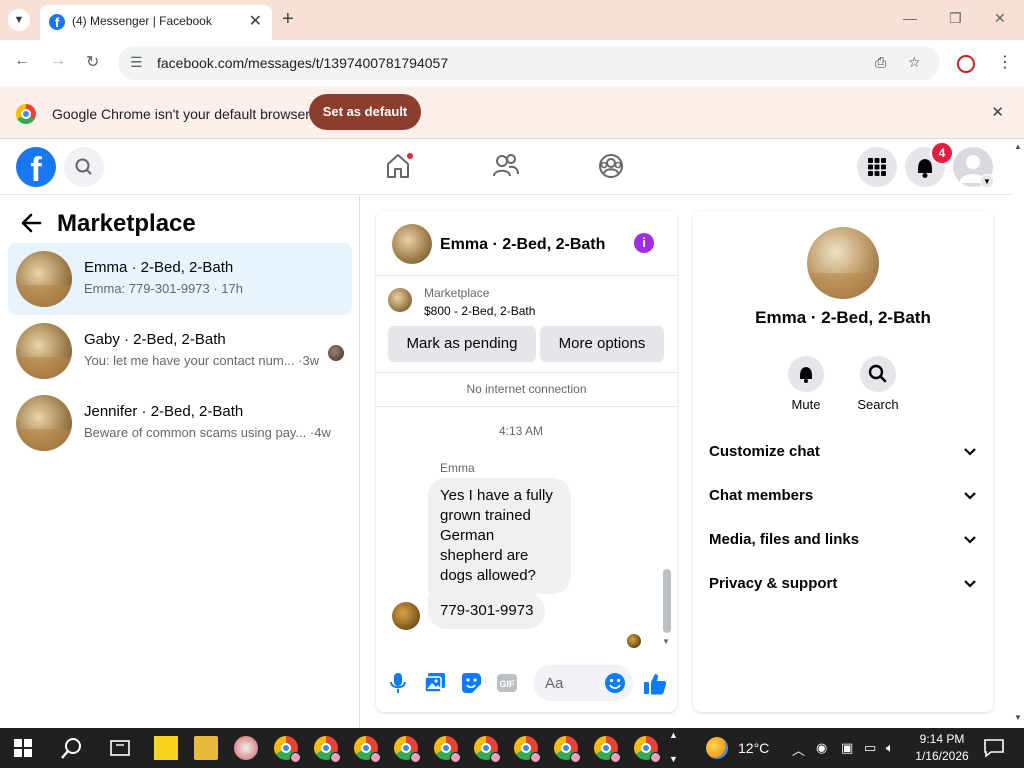 The height and width of the screenshot is (768, 1024). What do you see at coordinates (120, 748) in the screenshot?
I see `task-view-icon` at bounding box center [120, 748].